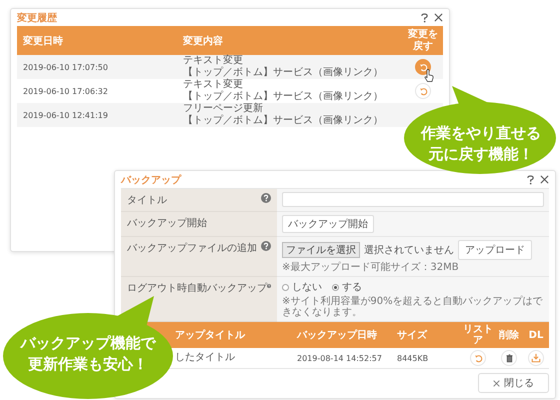  I want to click on file-status: 選択されていません, so click(409, 250).